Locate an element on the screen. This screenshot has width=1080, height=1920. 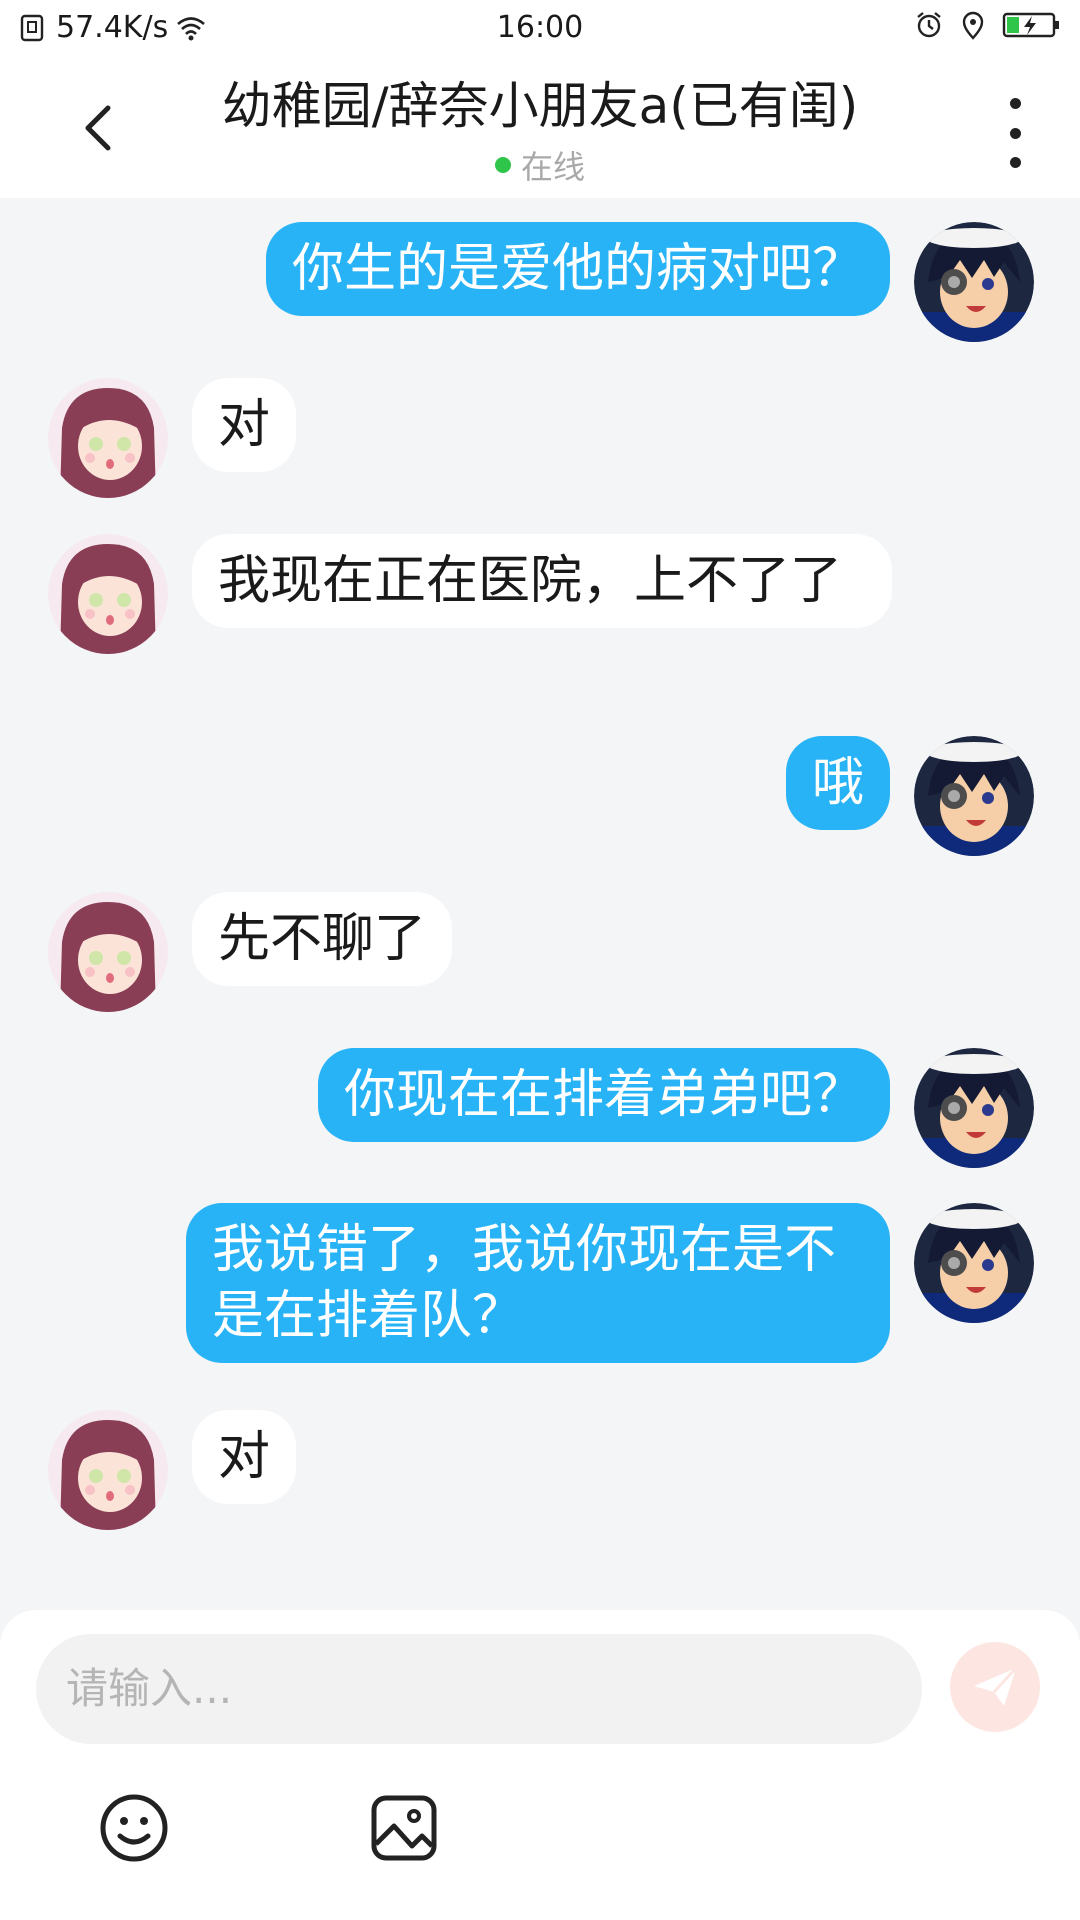
battery-charging-icon is located at coordinates (1030, 25).